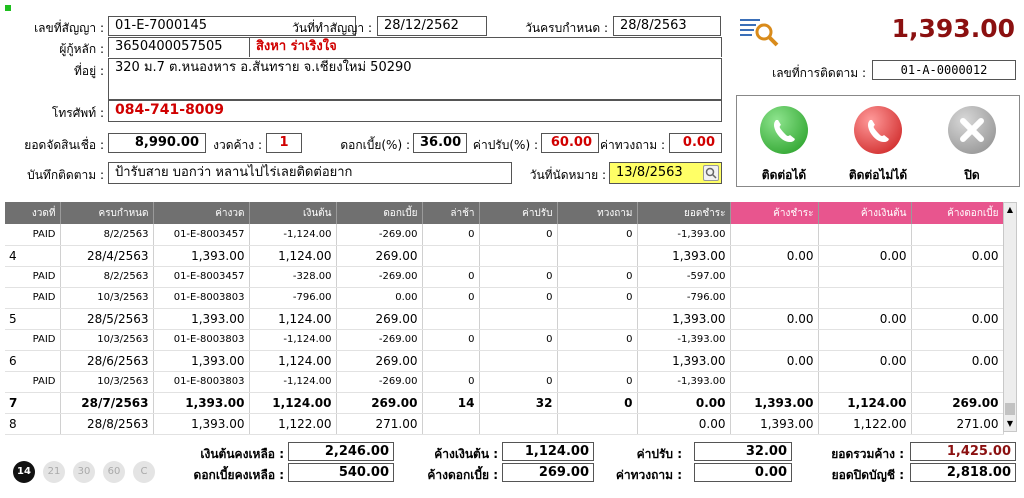 This screenshot has height=498, width=1024. Describe the element at coordinates (774, 213) in the screenshot. I see `column-header: ค้างชำระ` at that location.